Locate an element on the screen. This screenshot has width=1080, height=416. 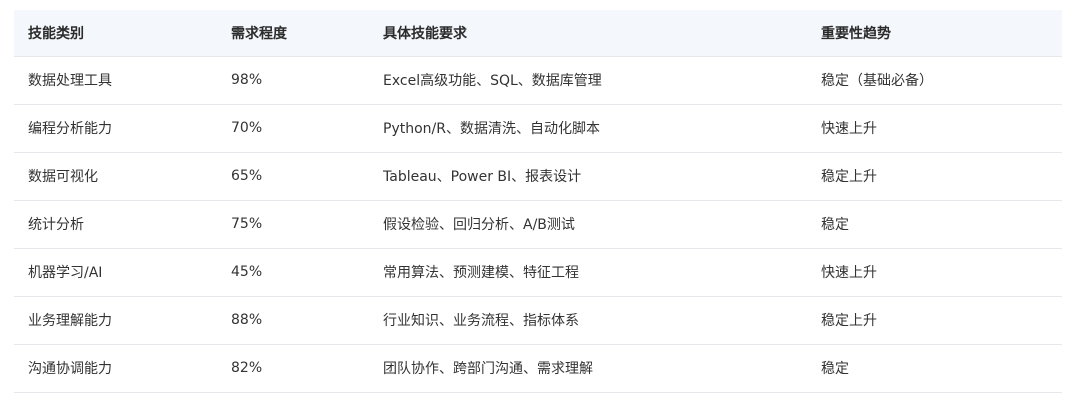
cell-skill-requirements: Python/R、数据清洗、自动化脚本 is located at coordinates (491, 129).